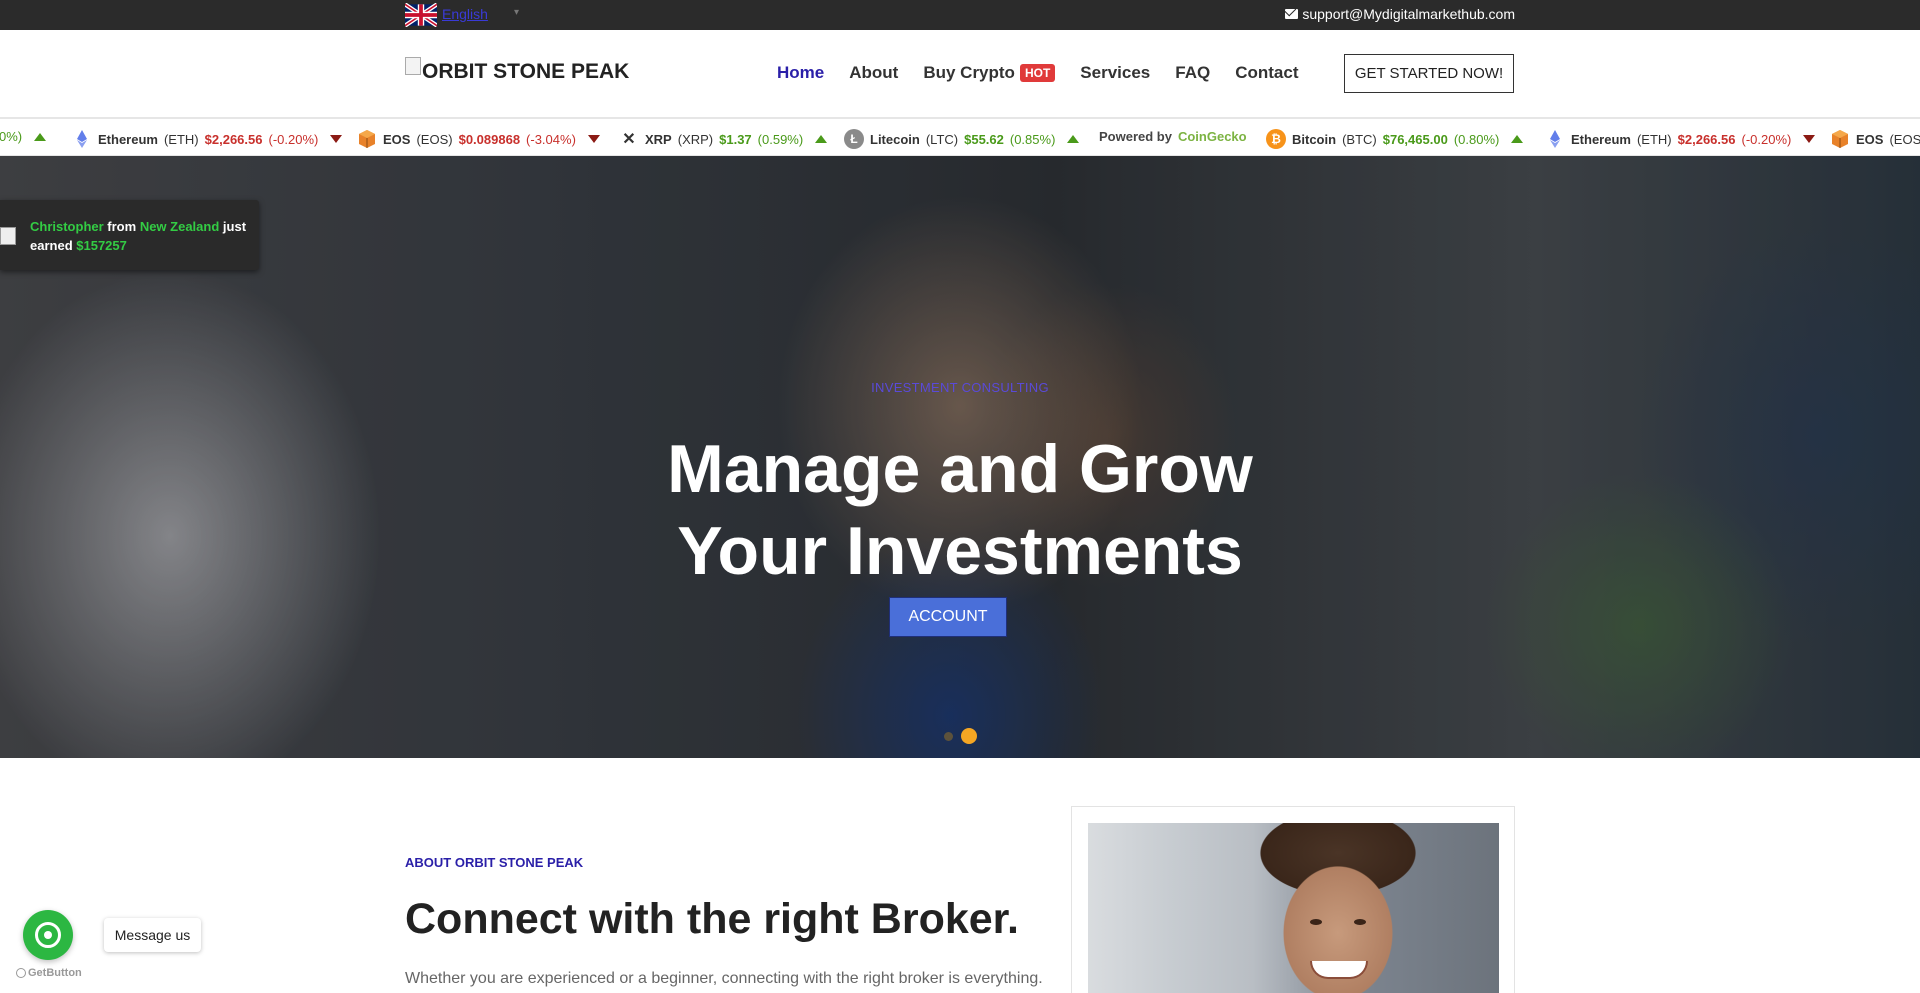 The width and height of the screenshot is (1920, 993). Describe the element at coordinates (434, 139) in the screenshot. I see `ticker-symbol: (EOS)` at that location.